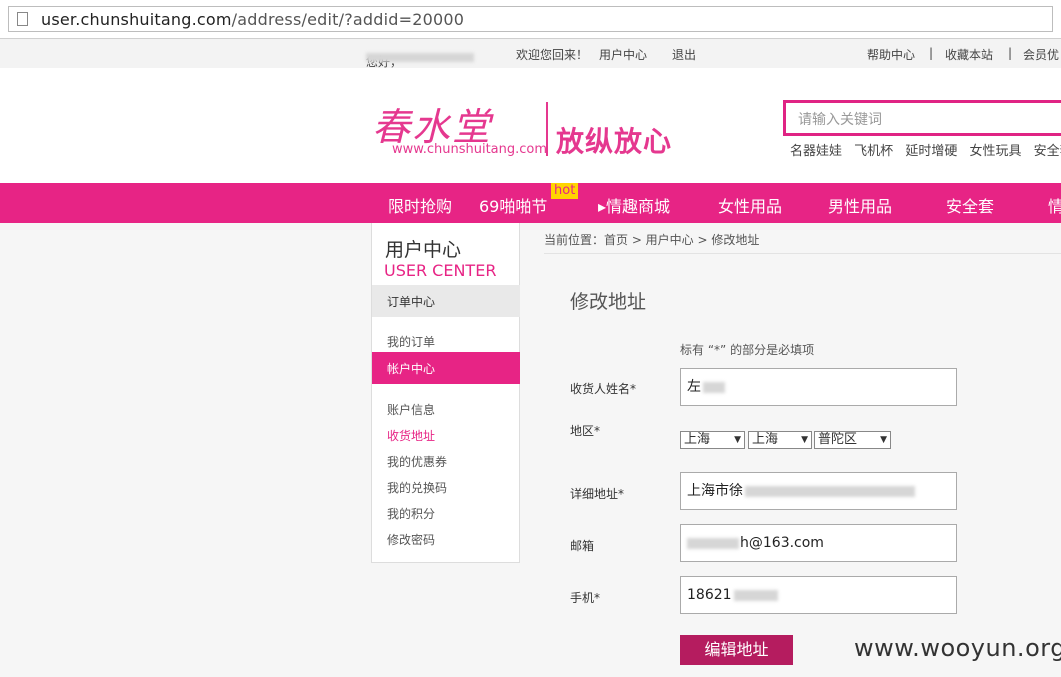  Describe the element at coordinates (873, 151) in the screenshot. I see `hotword-link: 飞机杯` at that location.